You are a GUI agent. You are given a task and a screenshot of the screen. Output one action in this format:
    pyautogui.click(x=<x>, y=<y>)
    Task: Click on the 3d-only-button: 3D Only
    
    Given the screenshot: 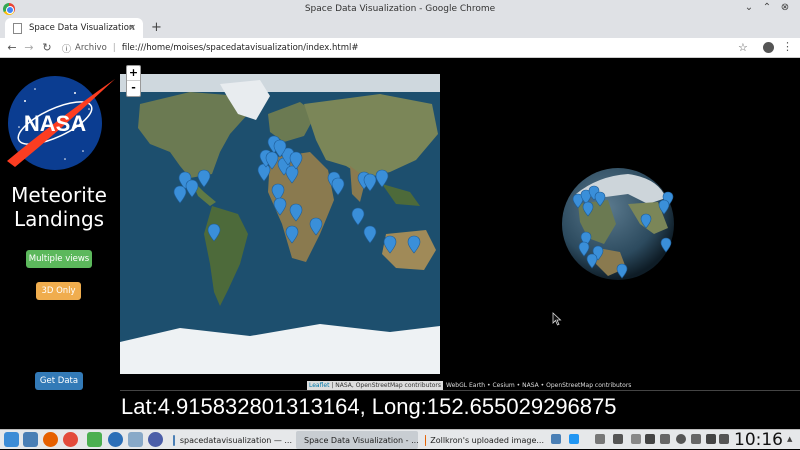 What is the action you would take?
    pyautogui.click(x=58, y=291)
    